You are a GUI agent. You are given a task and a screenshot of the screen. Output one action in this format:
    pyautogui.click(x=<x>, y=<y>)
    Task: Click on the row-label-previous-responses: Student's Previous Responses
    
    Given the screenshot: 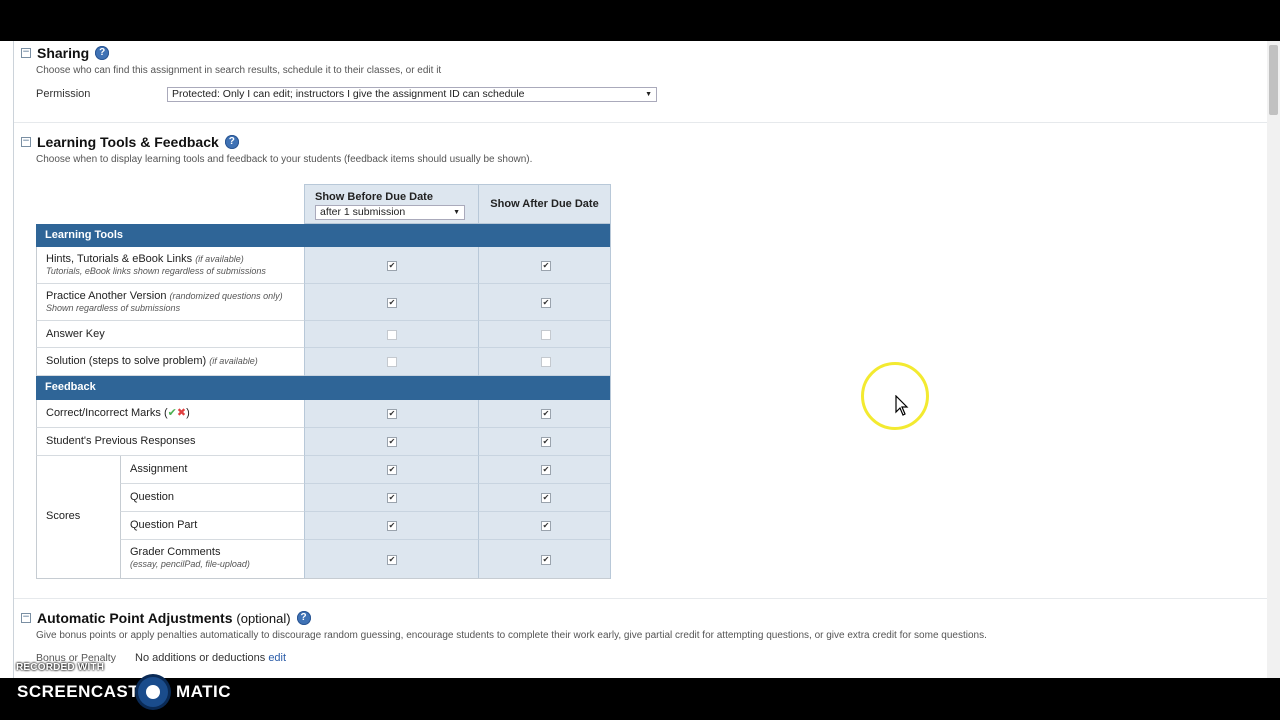 What is the action you would take?
    pyautogui.click(x=170, y=442)
    